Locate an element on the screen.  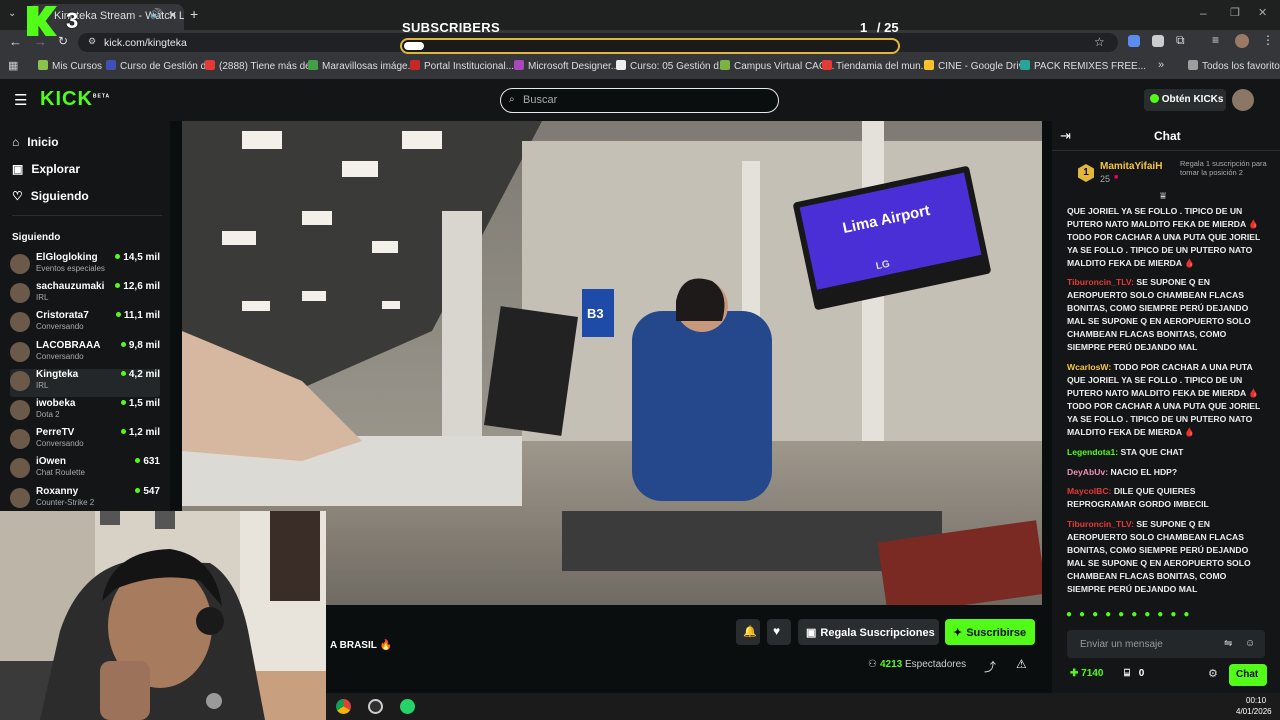
hamburger-menu-icon: ☰ is located at coordinates (20, 100).